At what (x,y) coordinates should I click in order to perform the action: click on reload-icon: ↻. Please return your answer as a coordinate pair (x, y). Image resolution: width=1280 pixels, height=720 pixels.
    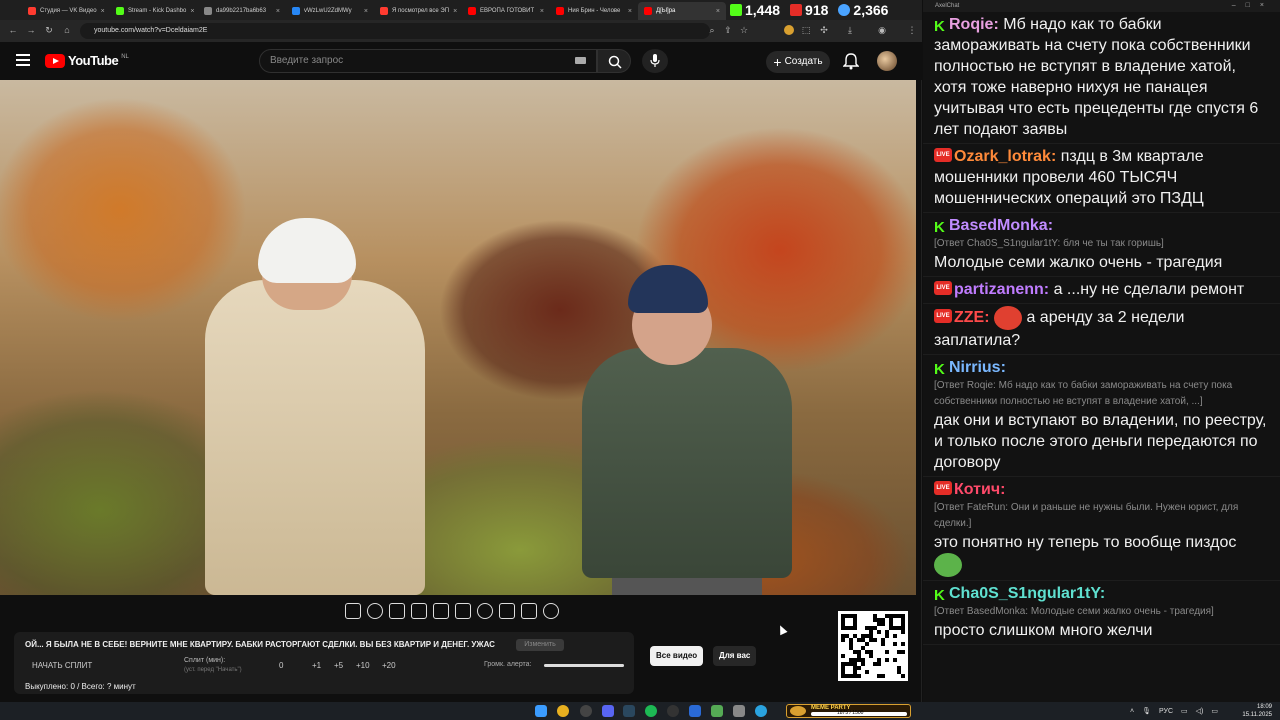
    Looking at the image, I should click on (49, 30).